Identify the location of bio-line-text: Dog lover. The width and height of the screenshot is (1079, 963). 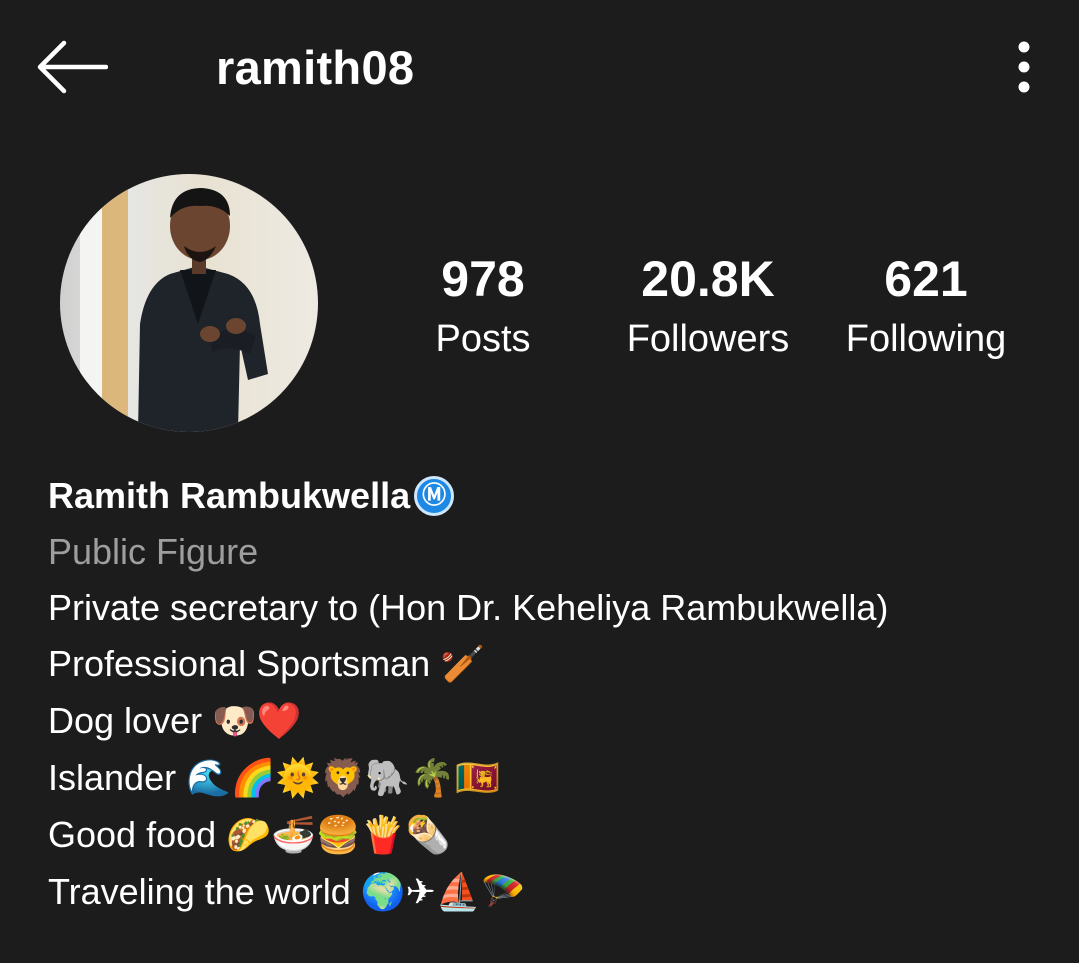
(130, 720).